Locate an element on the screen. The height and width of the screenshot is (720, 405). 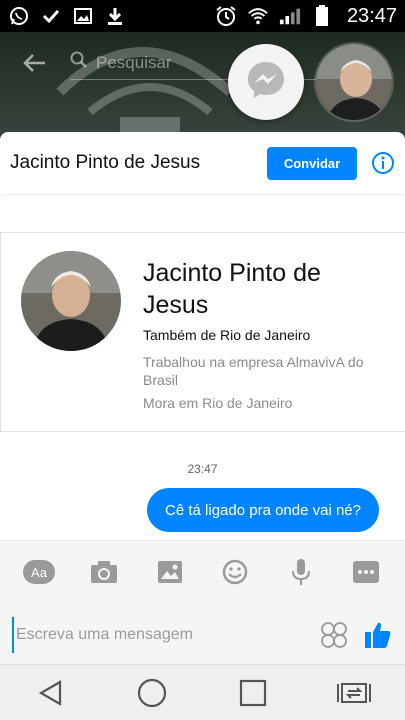
sticker-icon is located at coordinates (334, 635).